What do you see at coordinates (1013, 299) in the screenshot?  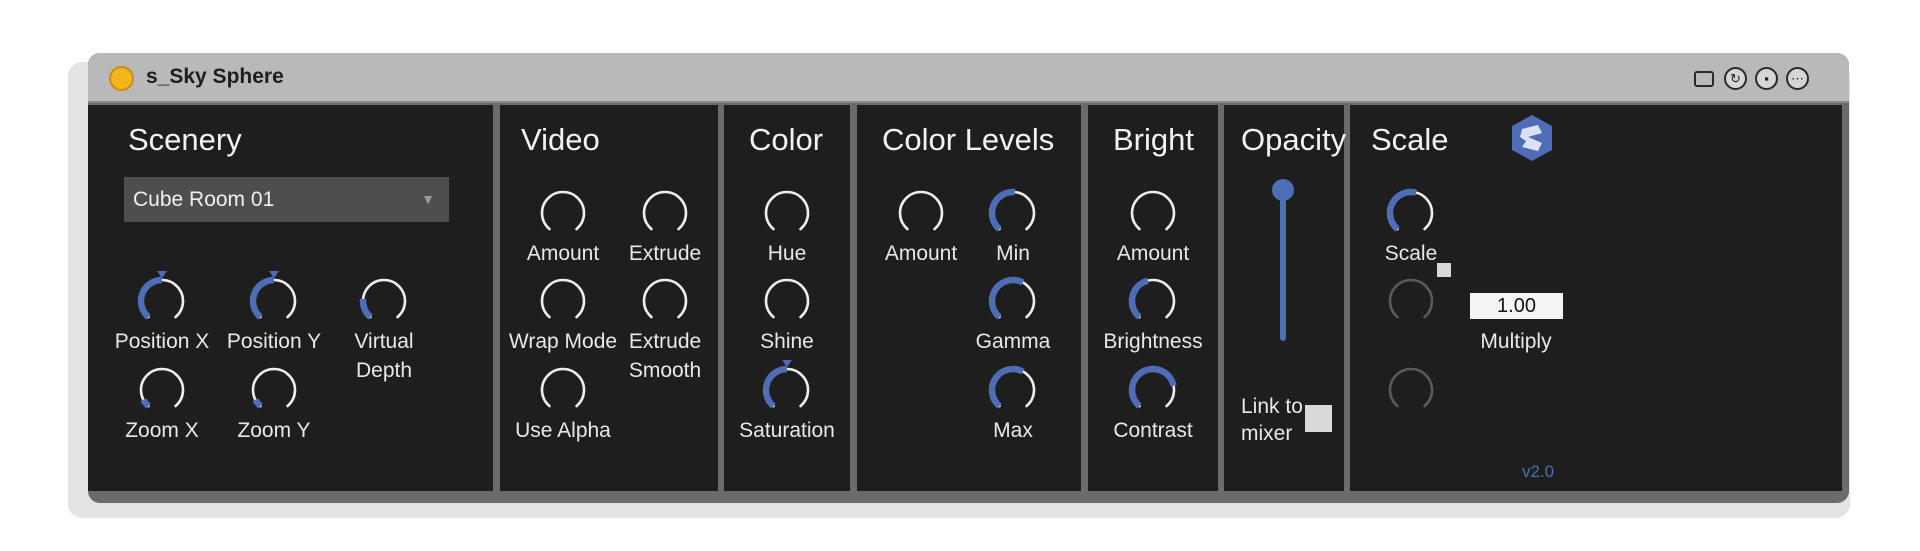 I see `gamma-knob` at bounding box center [1013, 299].